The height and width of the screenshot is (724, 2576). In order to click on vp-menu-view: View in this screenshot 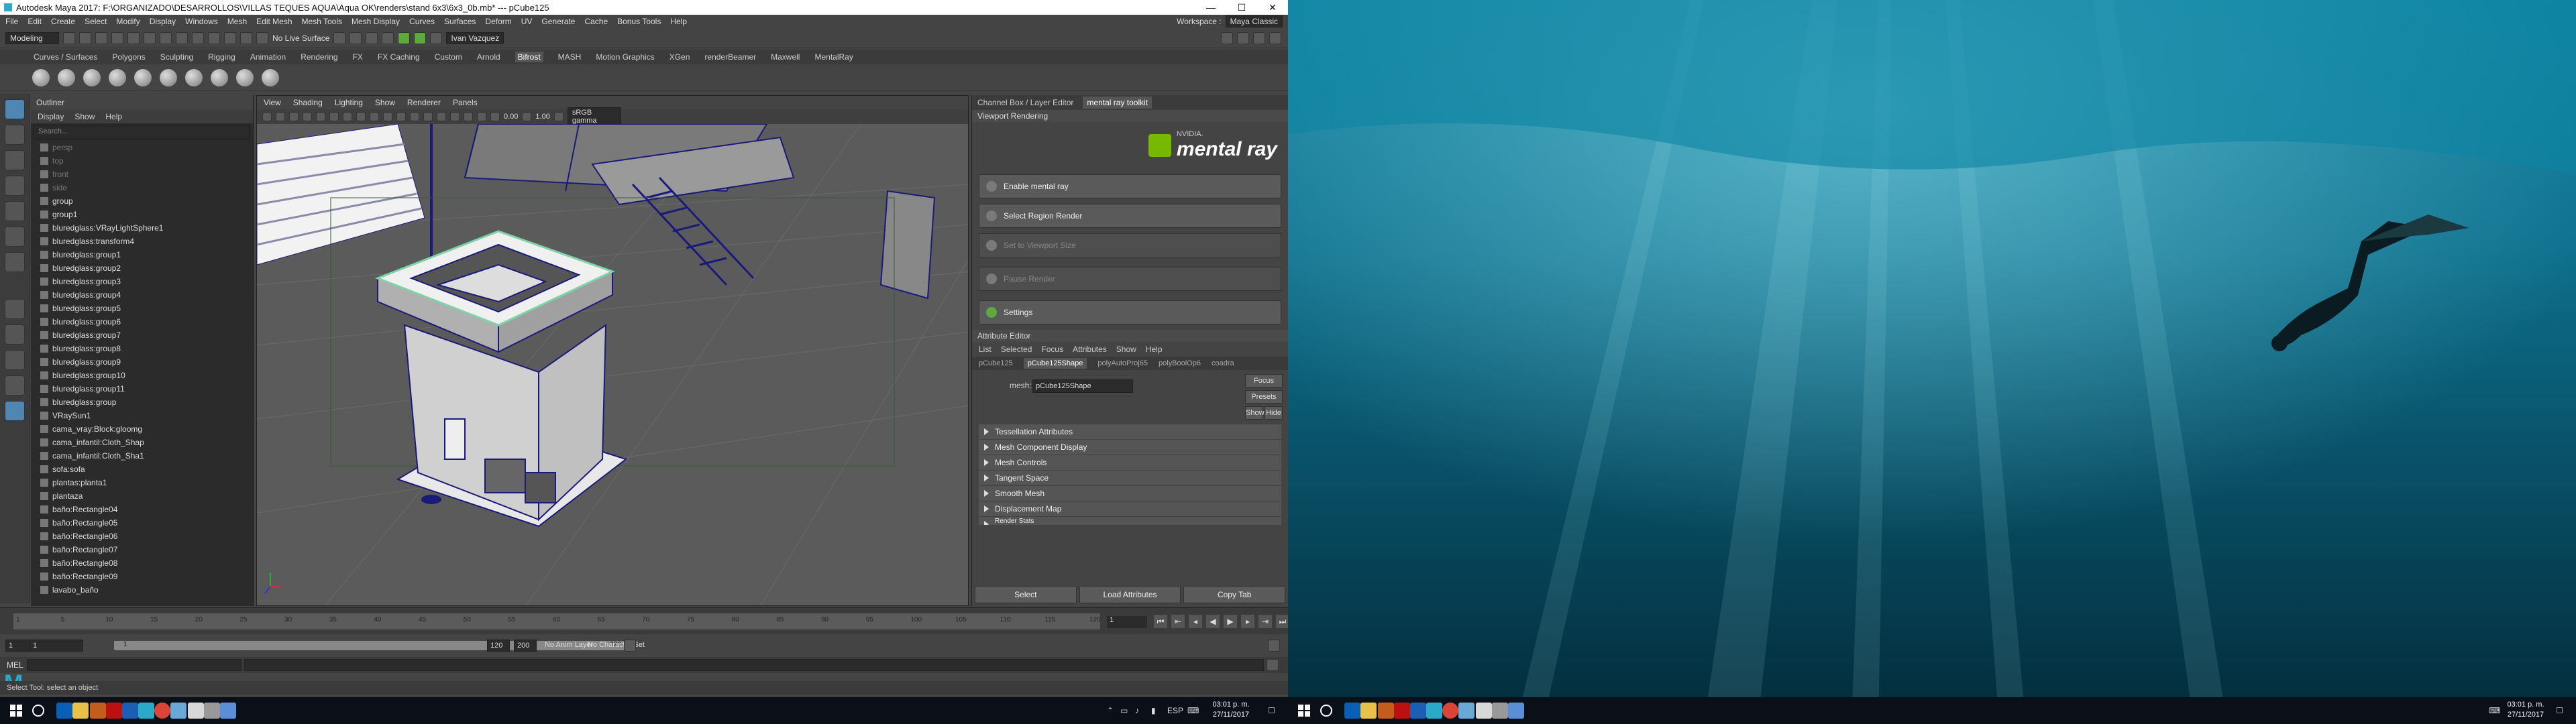, I will do `click(272, 102)`.